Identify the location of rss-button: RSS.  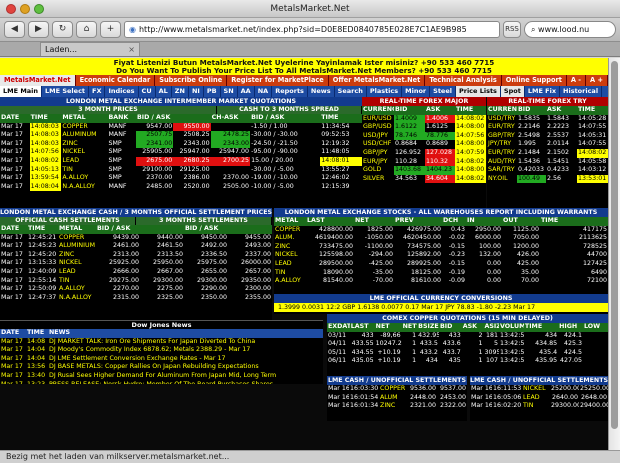
(512, 29).